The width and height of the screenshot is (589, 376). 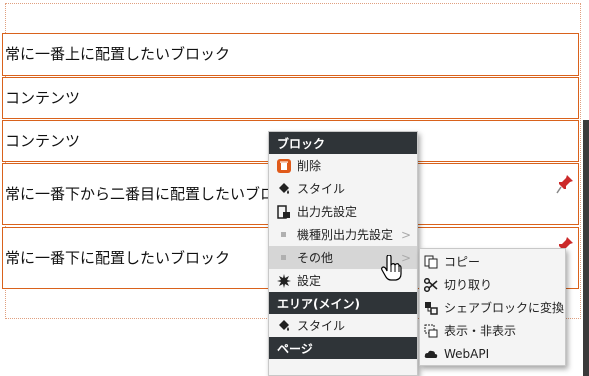 I want to click on menu-item-label: コピー, so click(x=462, y=262).